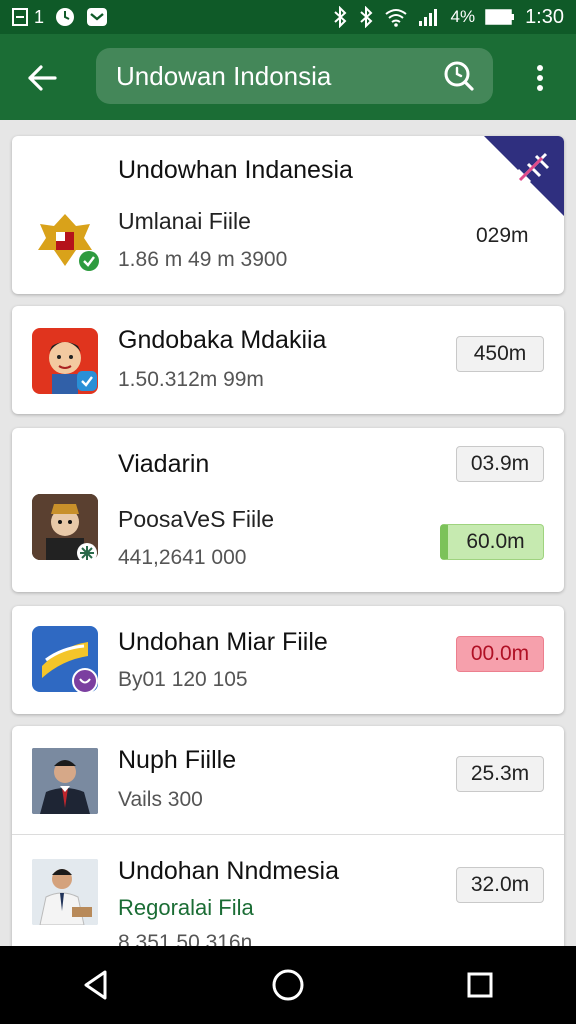  What do you see at coordinates (448, 17) in the screenshot?
I see `status-right: 4% 1:30` at bounding box center [448, 17].